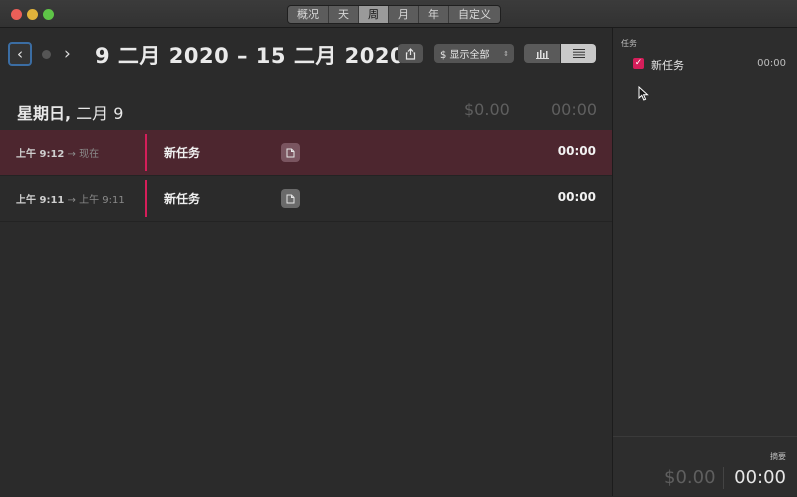 The width and height of the screenshot is (797, 497). I want to click on filter-dropdown: $ 显示全部 ⇕, so click(474, 53).